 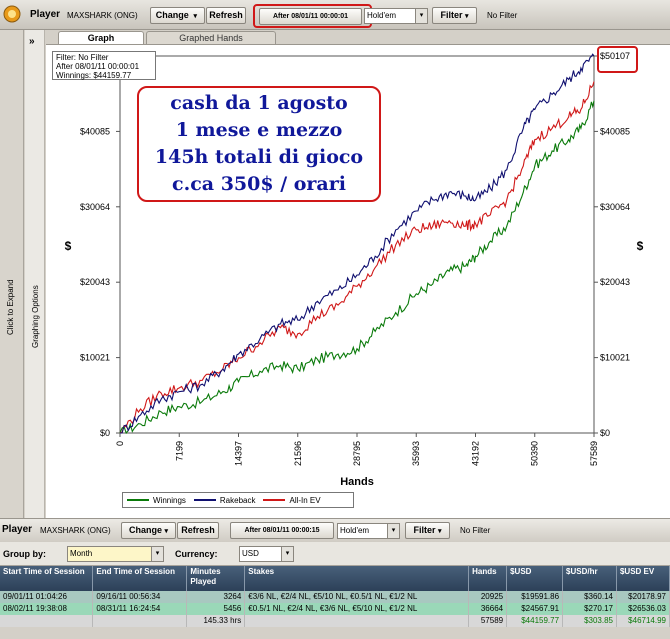 I want to click on x-tick-label: 21596, so click(x=298, y=453).